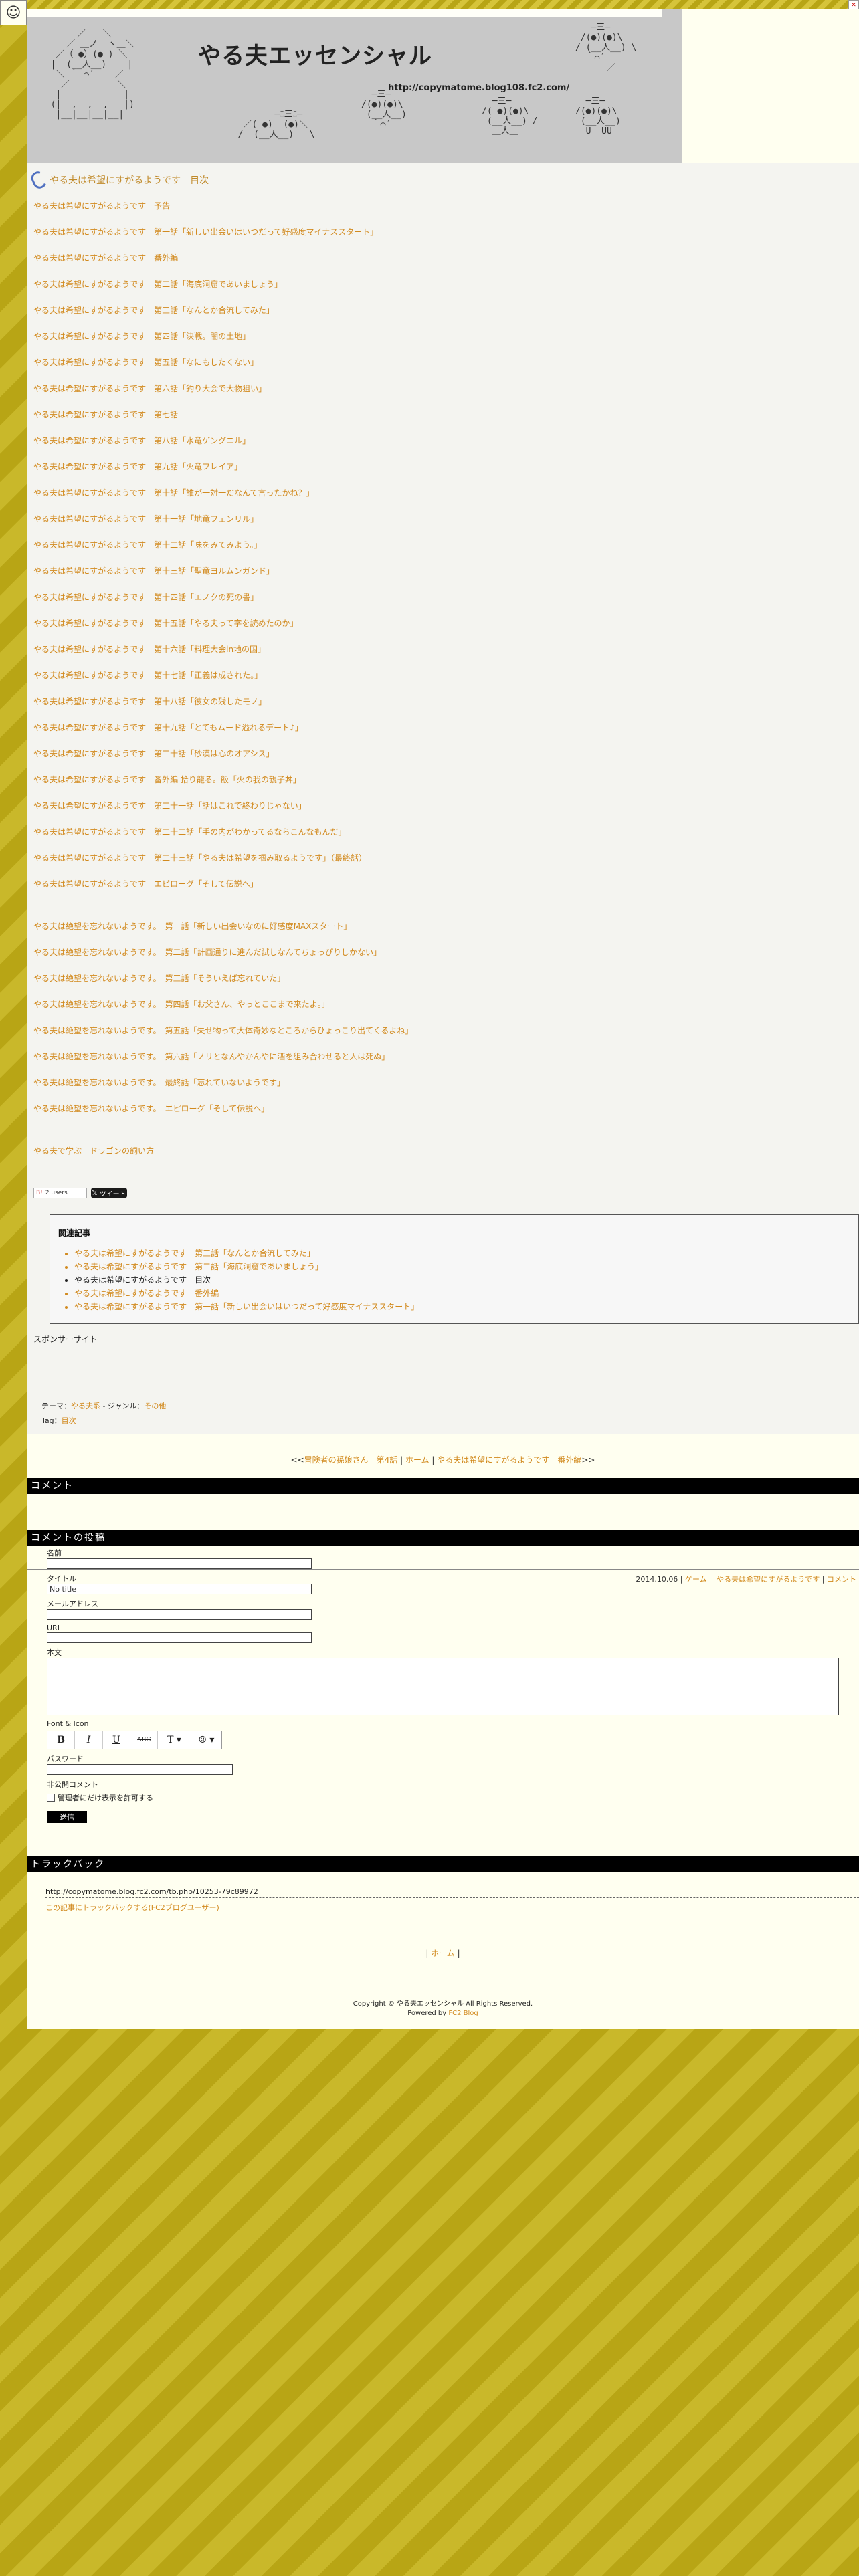 Image resolution: width=859 pixels, height=2576 pixels. I want to click on toc-link: やる夫は希望にすがるようです 第六話「釣り大会で大物狙い」, so click(442, 396).